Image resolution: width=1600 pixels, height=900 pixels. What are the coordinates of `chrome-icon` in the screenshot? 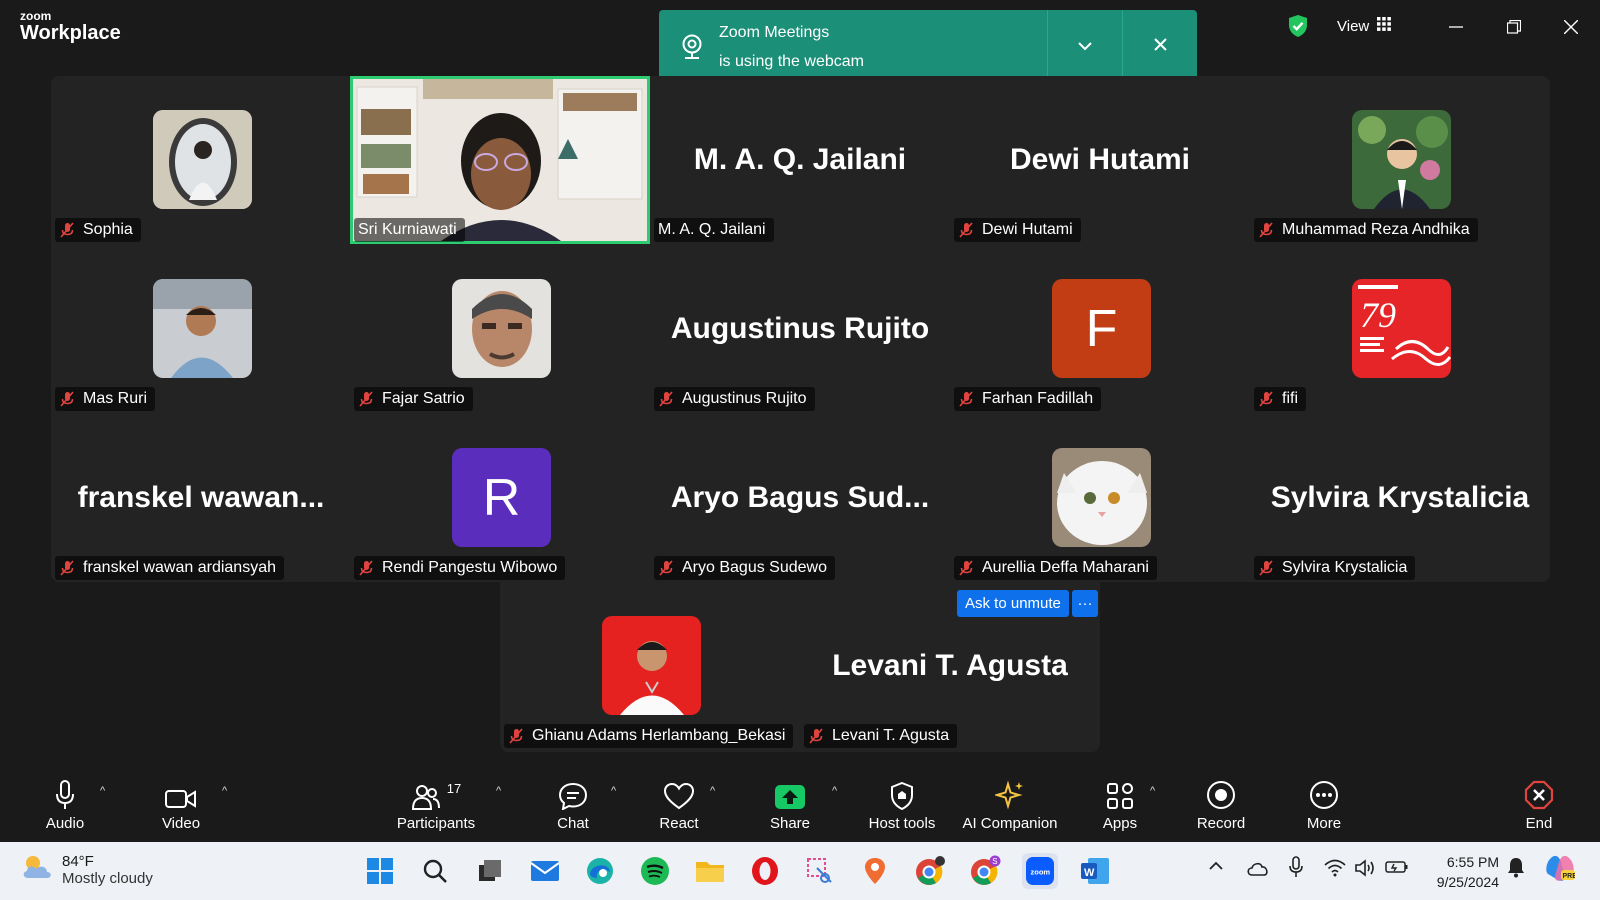 It's located at (930, 871).